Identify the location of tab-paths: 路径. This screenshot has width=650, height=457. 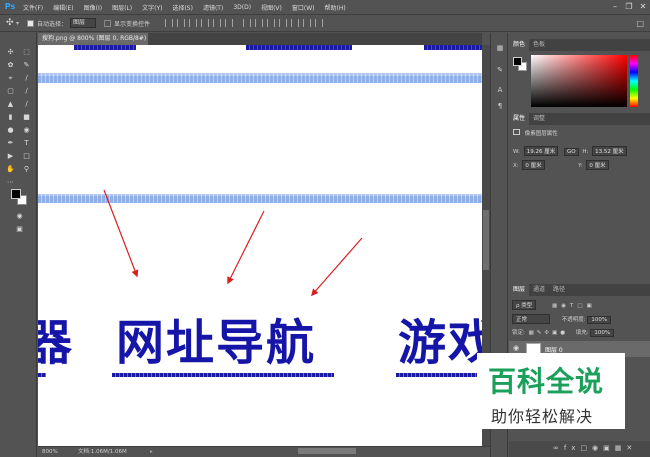
(559, 290).